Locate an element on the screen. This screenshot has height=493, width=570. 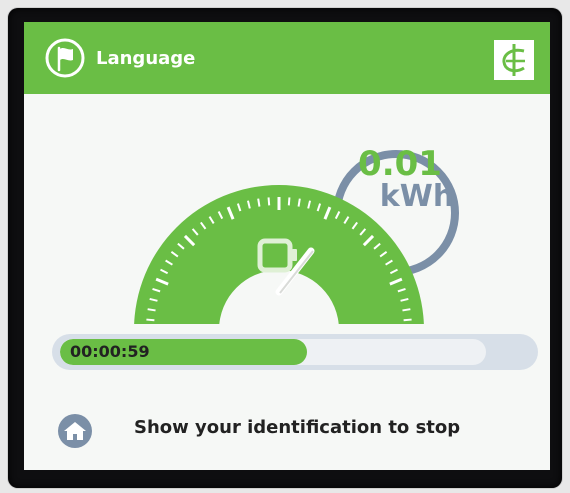
elapsed-time: 00:00:59 is located at coordinates (110, 351).